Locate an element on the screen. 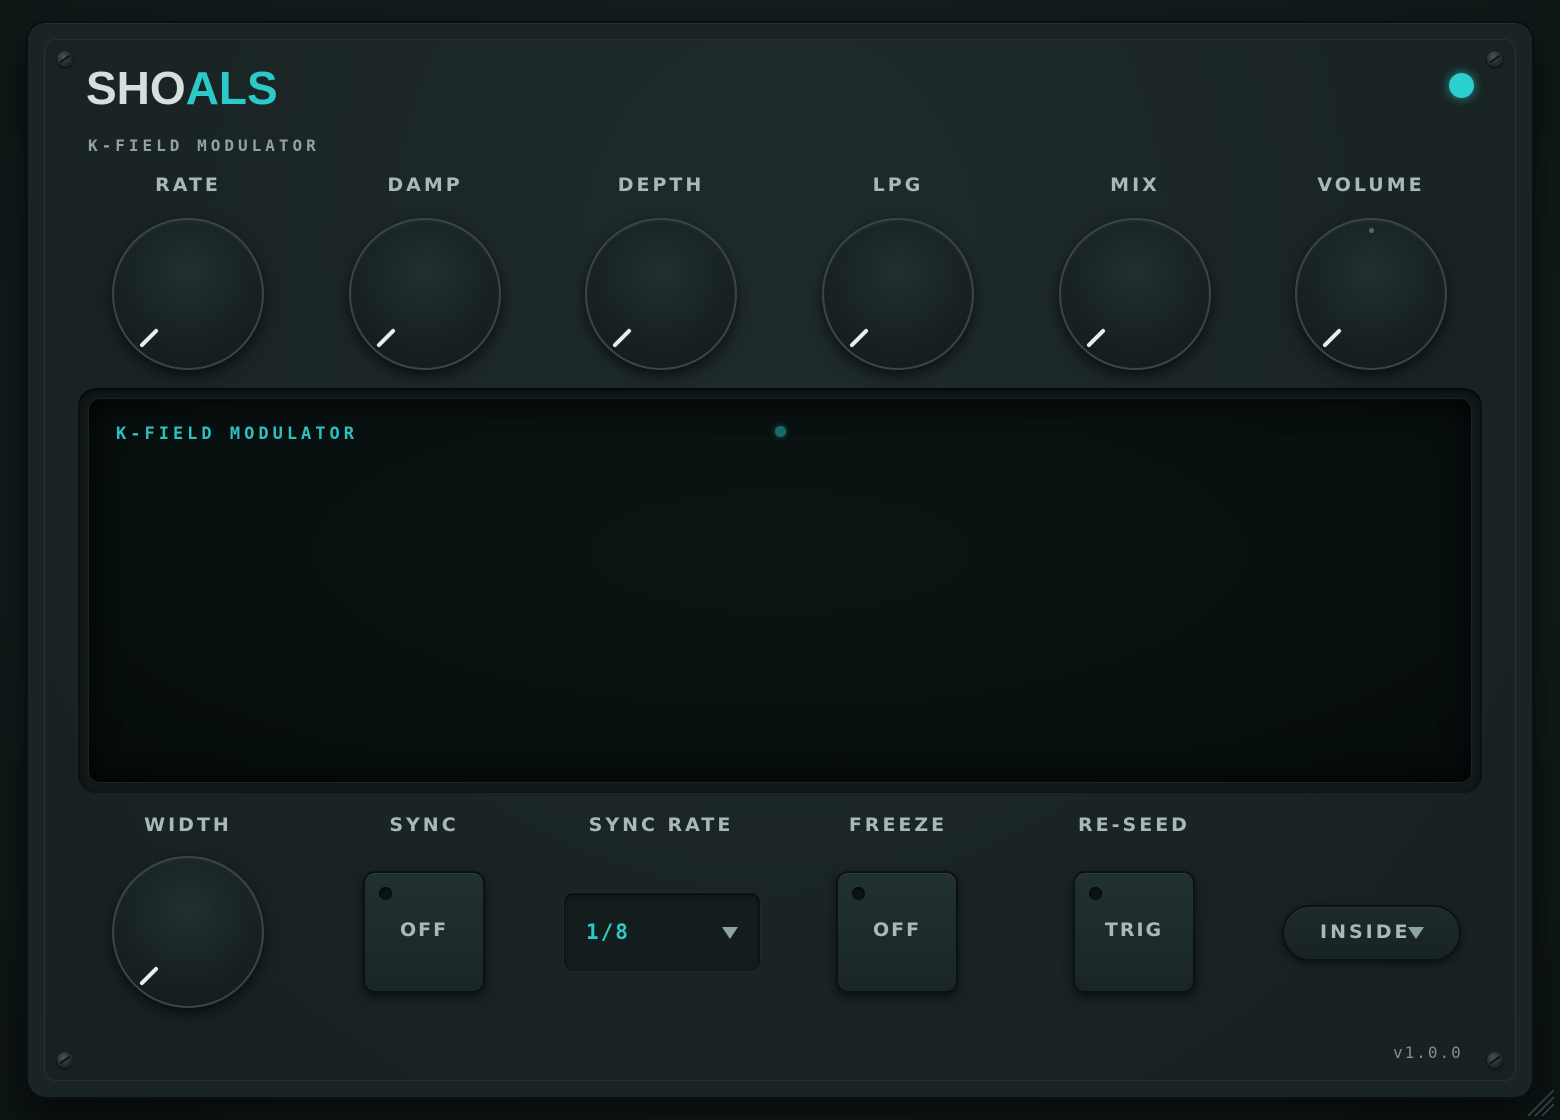 The image size is (1560, 1120). center-mark-icon is located at coordinates (1371, 230).